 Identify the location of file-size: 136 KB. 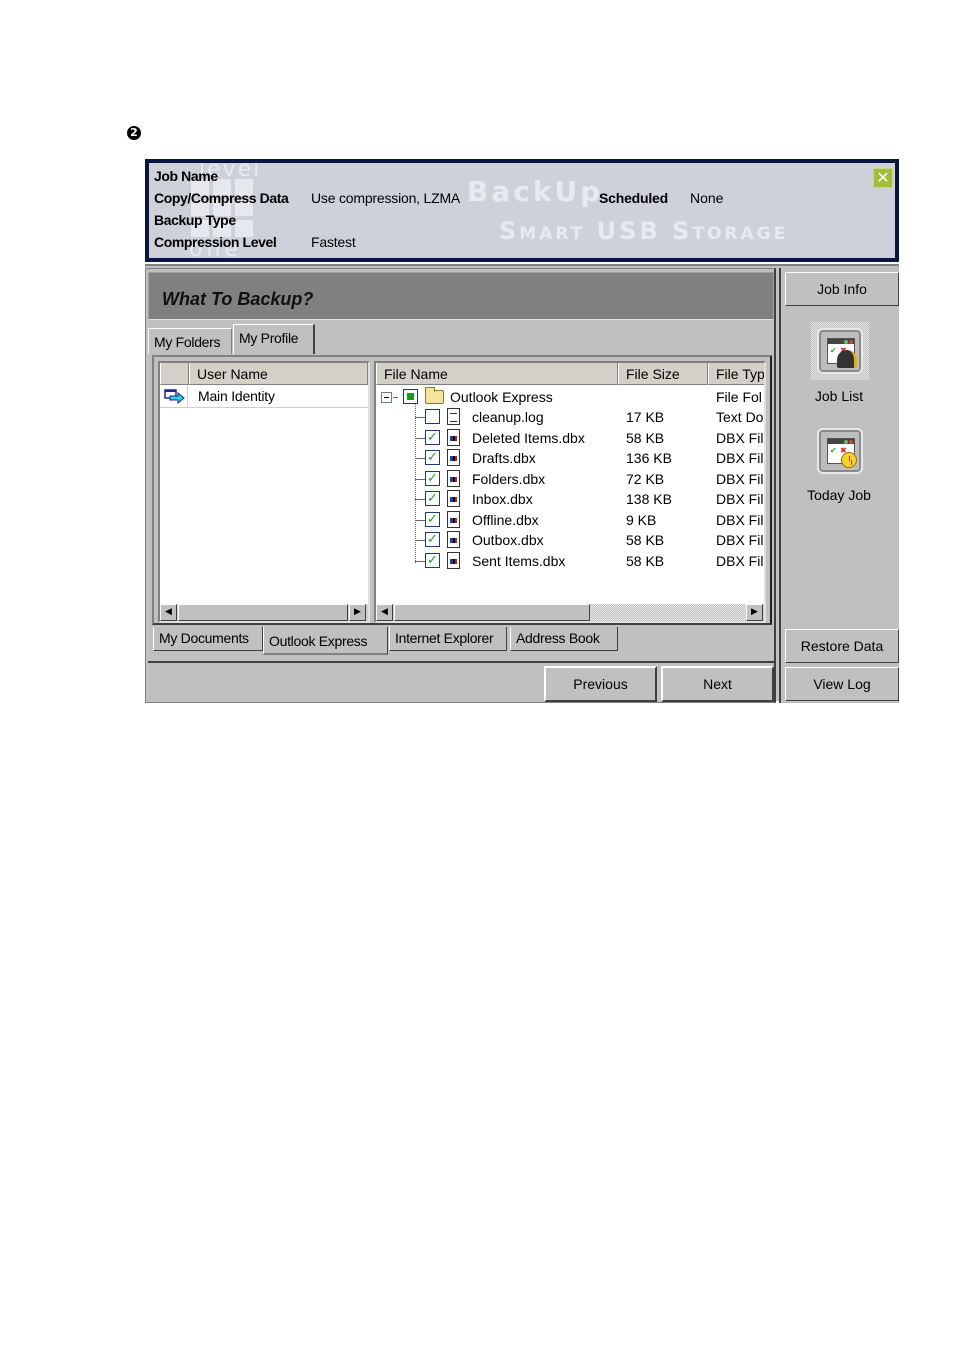
(649, 458).